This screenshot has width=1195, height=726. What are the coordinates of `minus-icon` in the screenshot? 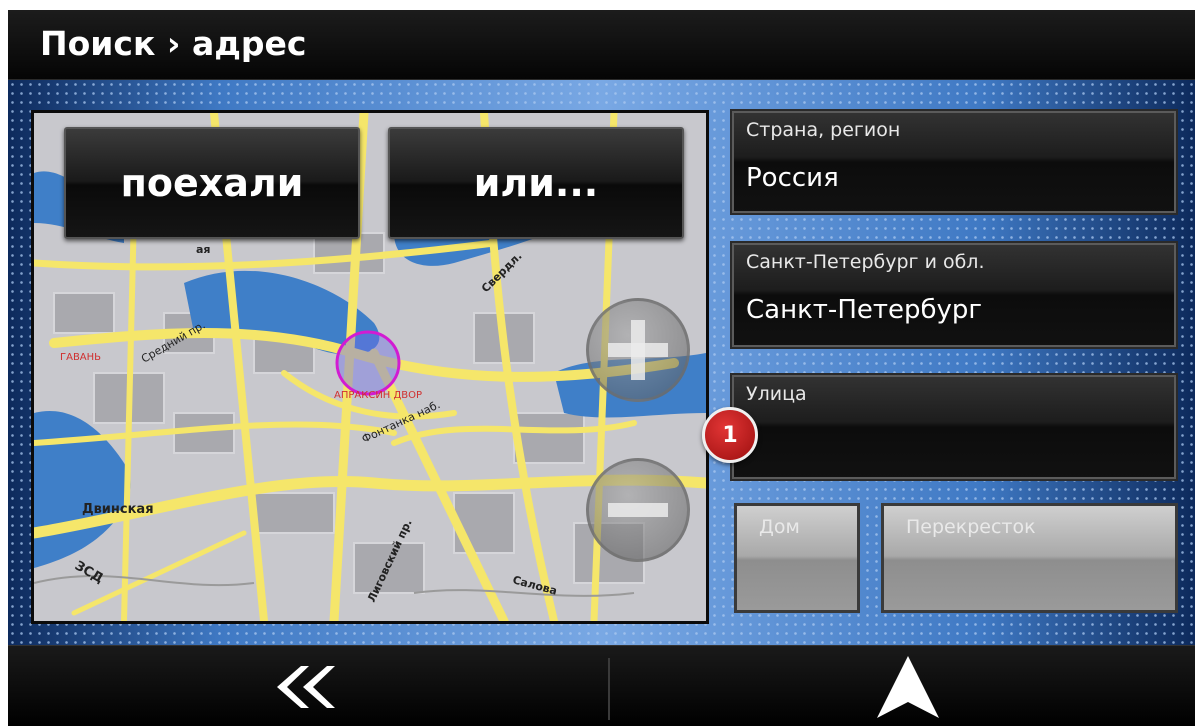 It's located at (638, 510).